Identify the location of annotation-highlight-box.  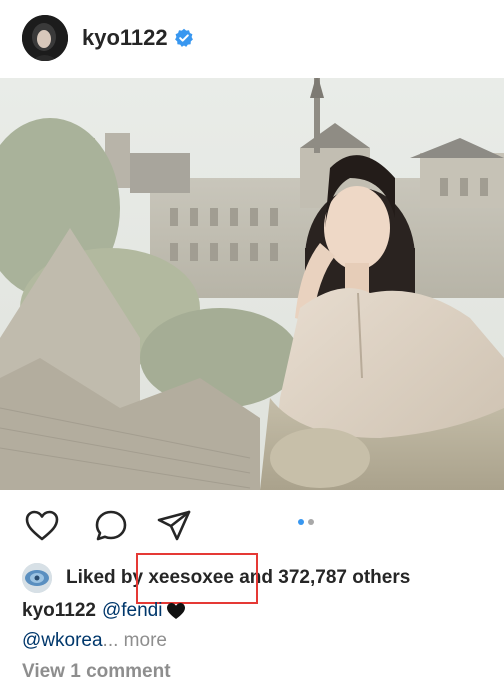
(197, 578).